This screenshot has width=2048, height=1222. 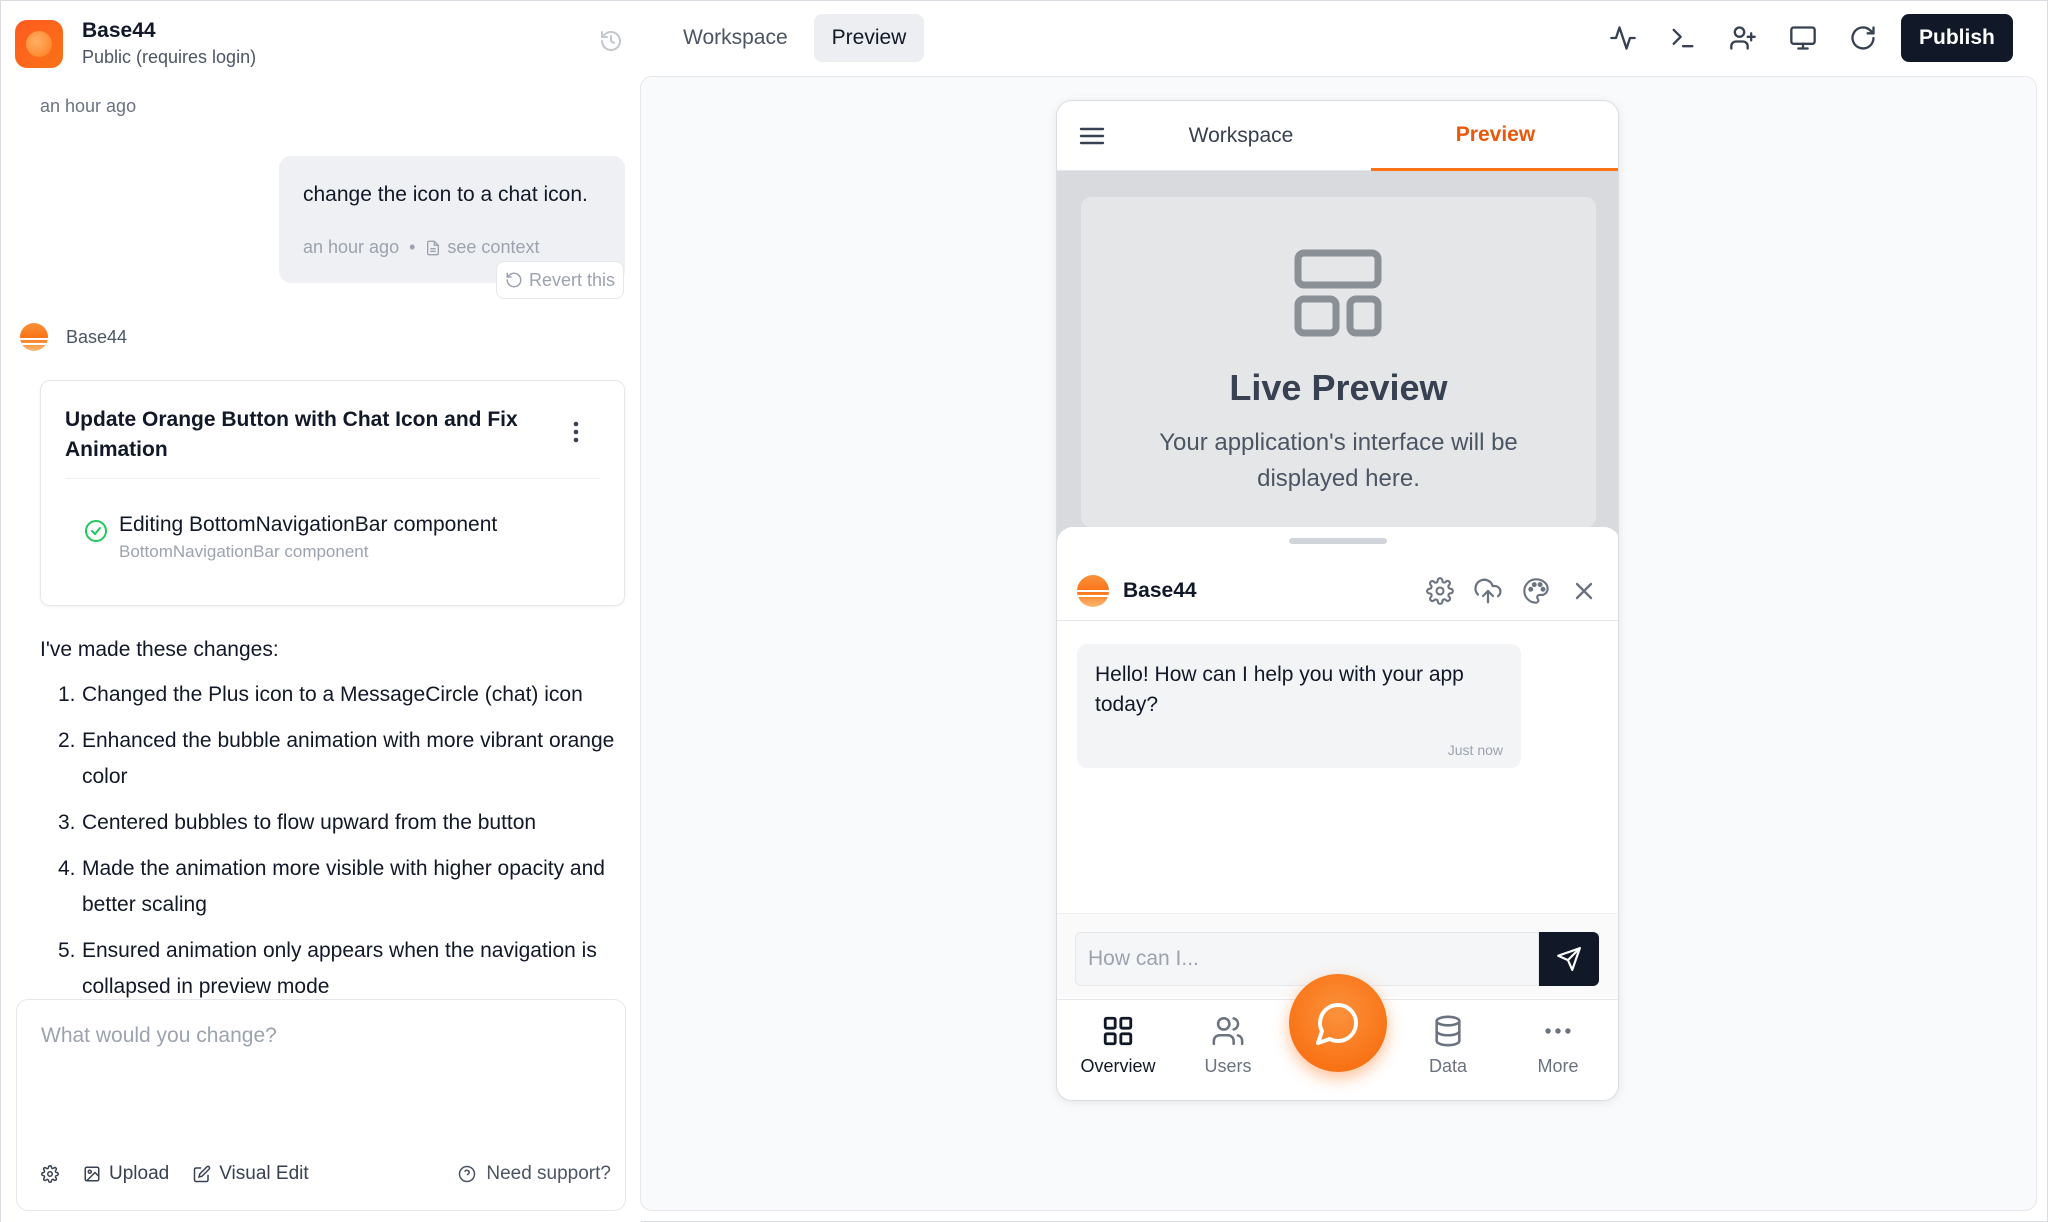 I want to click on drag-handle, so click(x=1338, y=541).